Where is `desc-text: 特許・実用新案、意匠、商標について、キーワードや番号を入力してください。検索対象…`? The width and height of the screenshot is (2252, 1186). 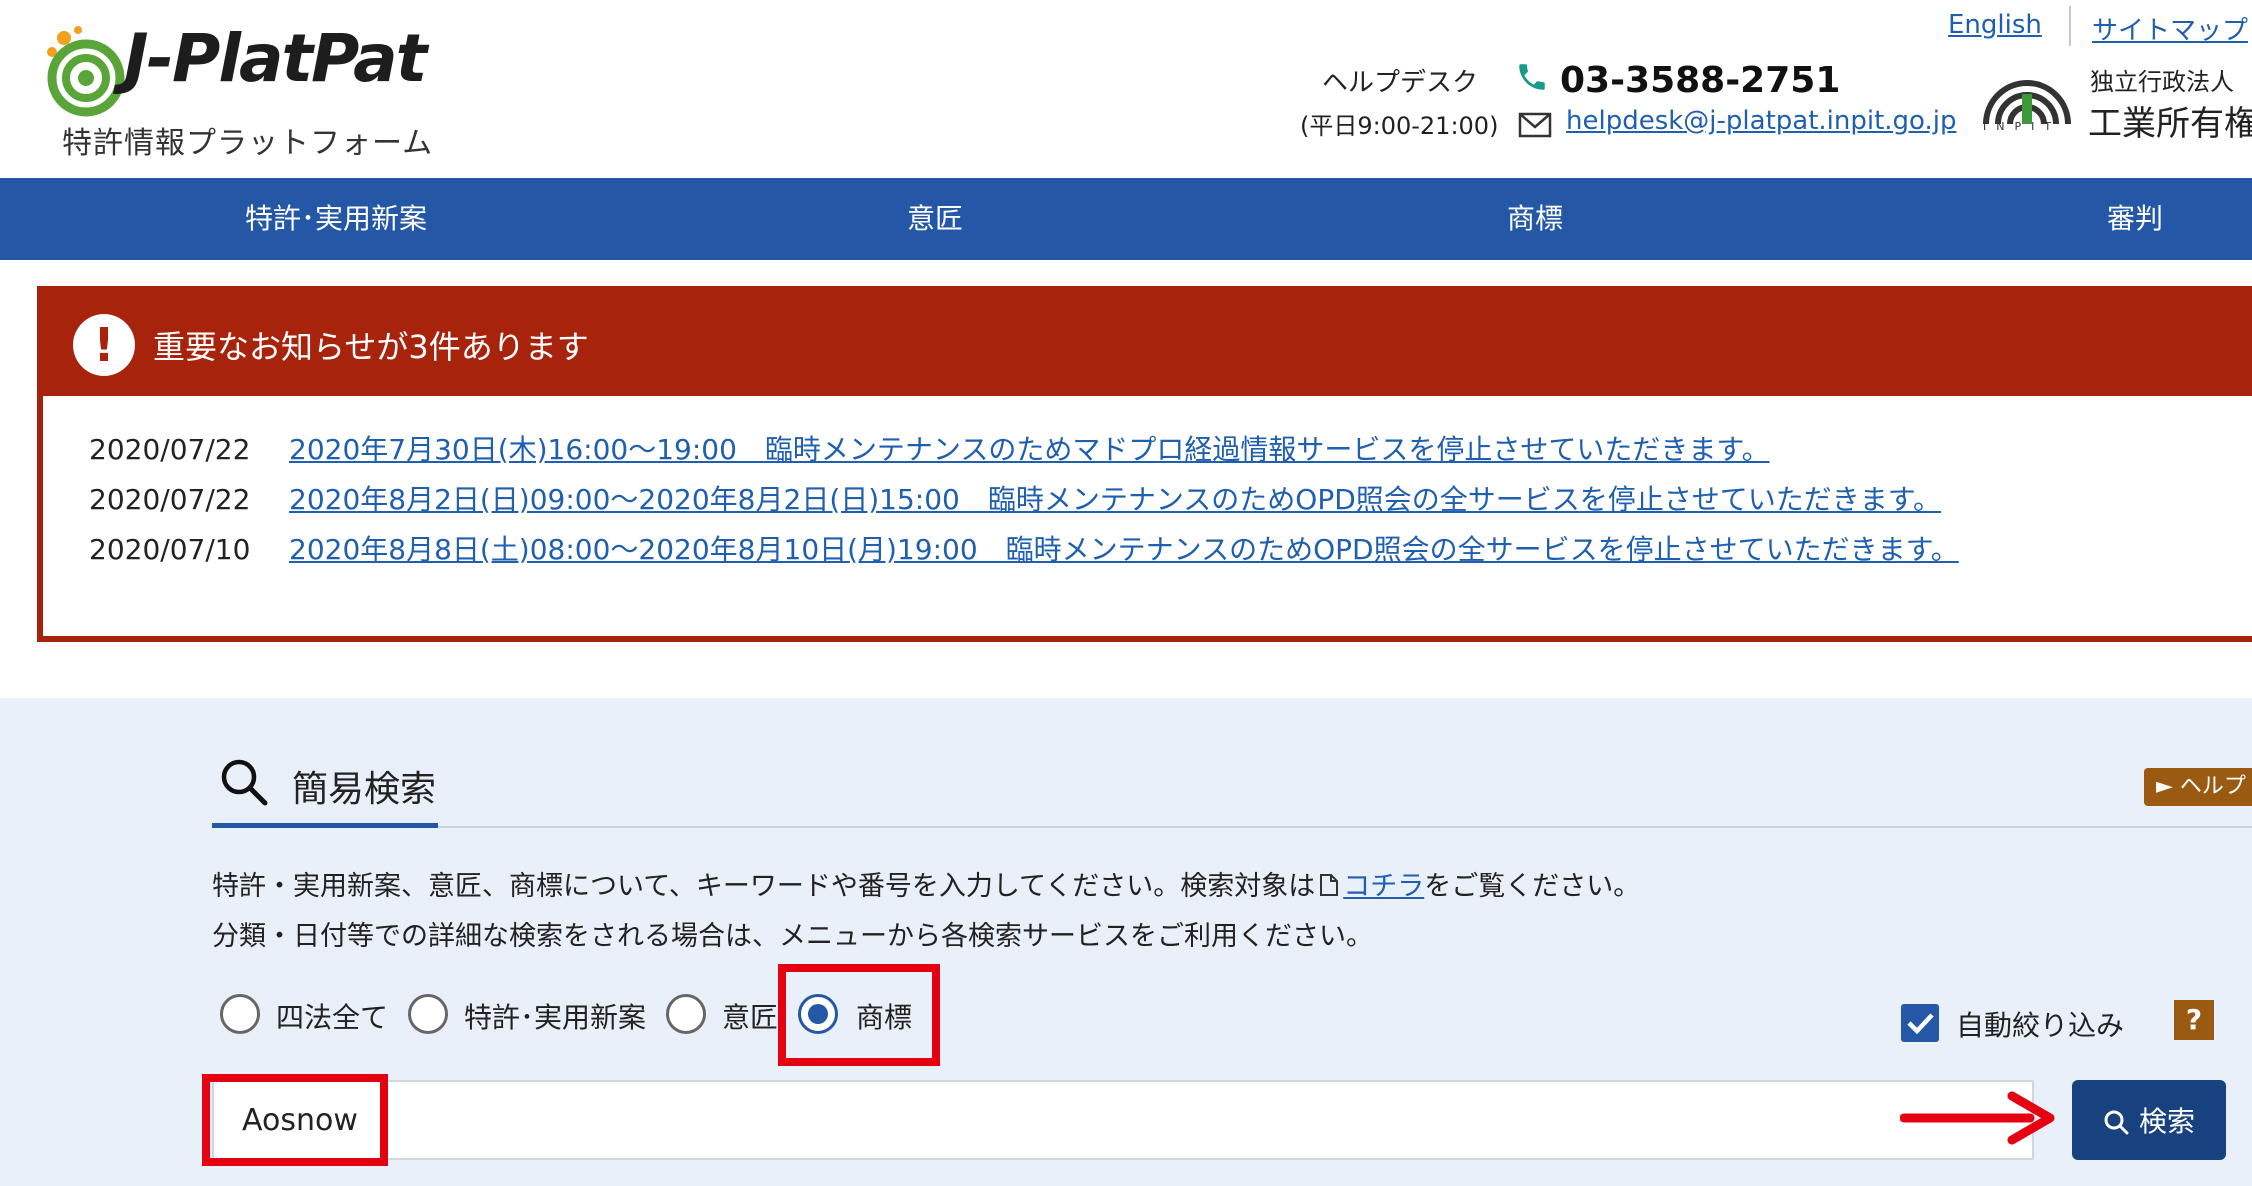
desc-text: 特許・実用新案、意匠、商標について、キーワードや番号を入力してください。検索対象… is located at coordinates (764, 886).